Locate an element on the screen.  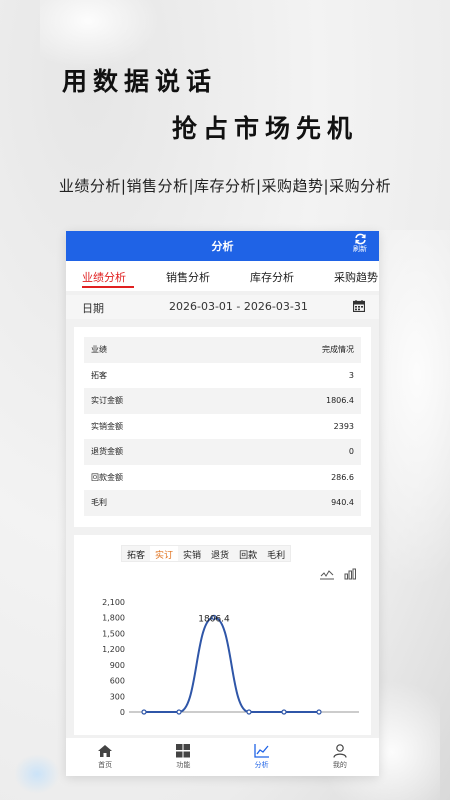
refresh-label: 刷新 is located at coordinates (360, 249).